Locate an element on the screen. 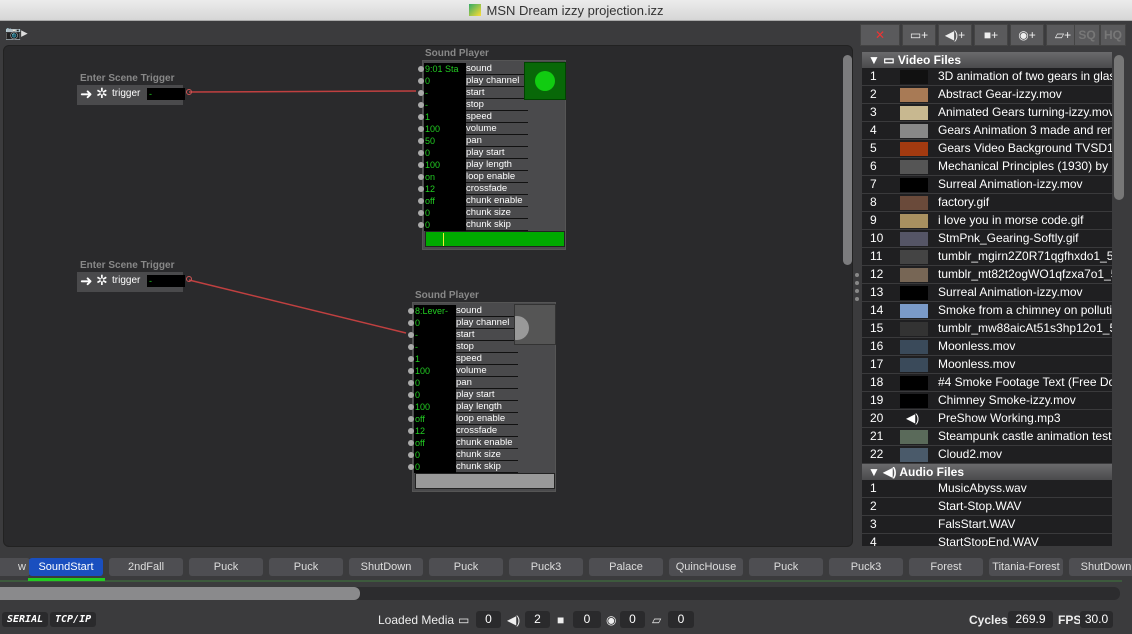 This screenshot has width=1132, height=634. patch-vertical-scrollbar is located at coordinates (847, 160).